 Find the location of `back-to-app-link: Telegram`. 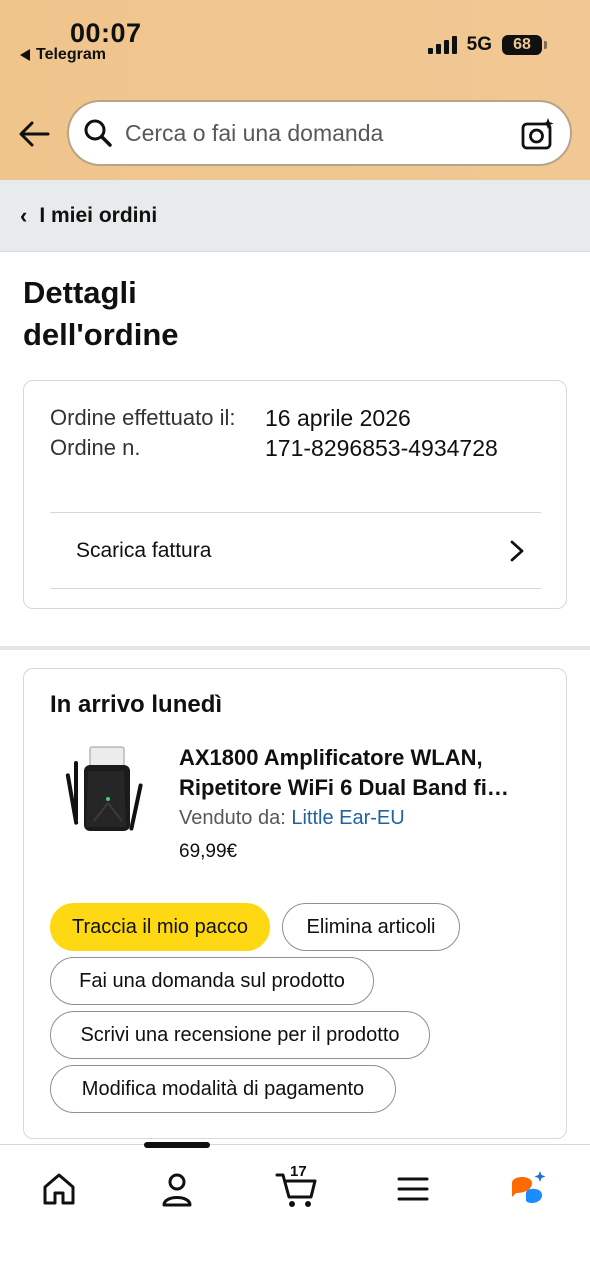

back-to-app-link: Telegram is located at coordinates (63, 55).